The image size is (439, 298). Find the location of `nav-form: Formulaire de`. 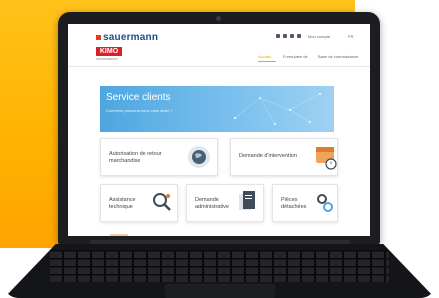

nav-form: Formulaire de is located at coordinates (295, 56).